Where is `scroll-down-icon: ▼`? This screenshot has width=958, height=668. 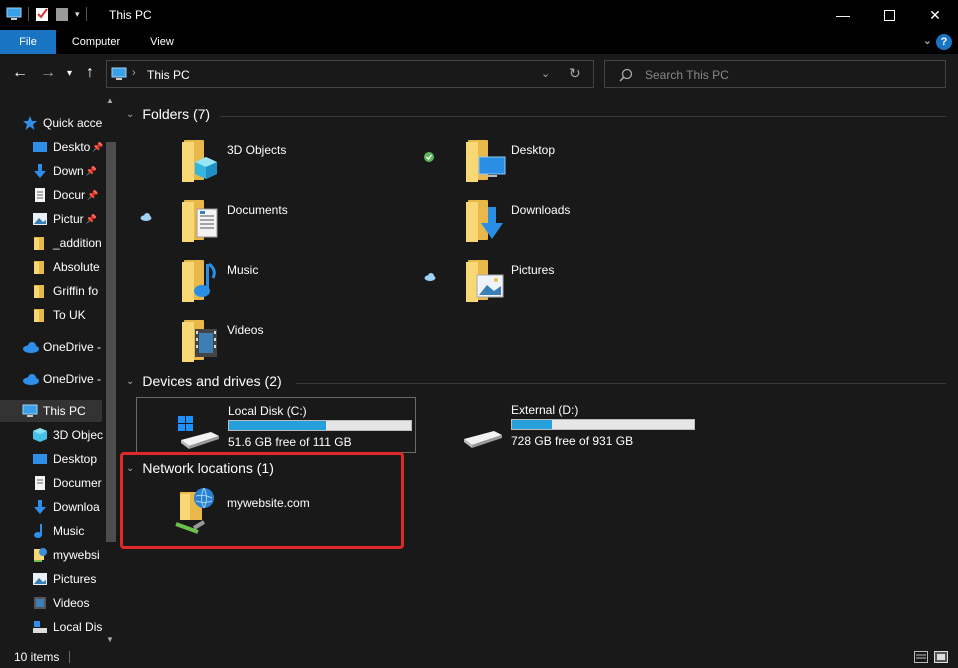
scroll-down-icon: ▼ is located at coordinates (110, 639).